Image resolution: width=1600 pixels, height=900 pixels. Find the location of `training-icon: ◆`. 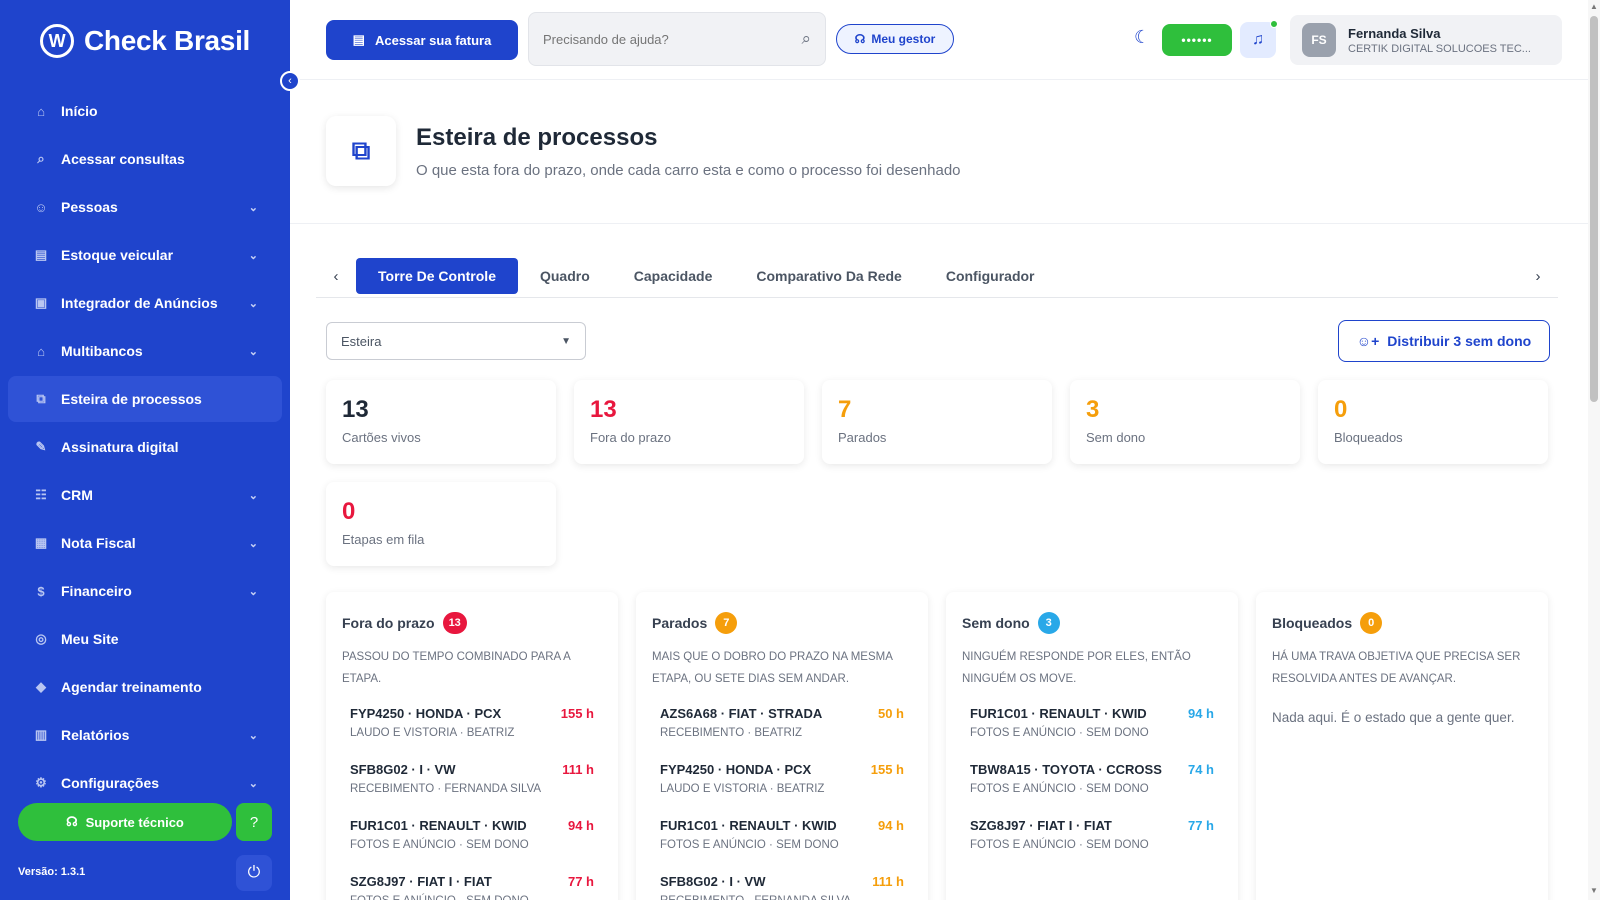

training-icon: ◆ is located at coordinates (41, 686).